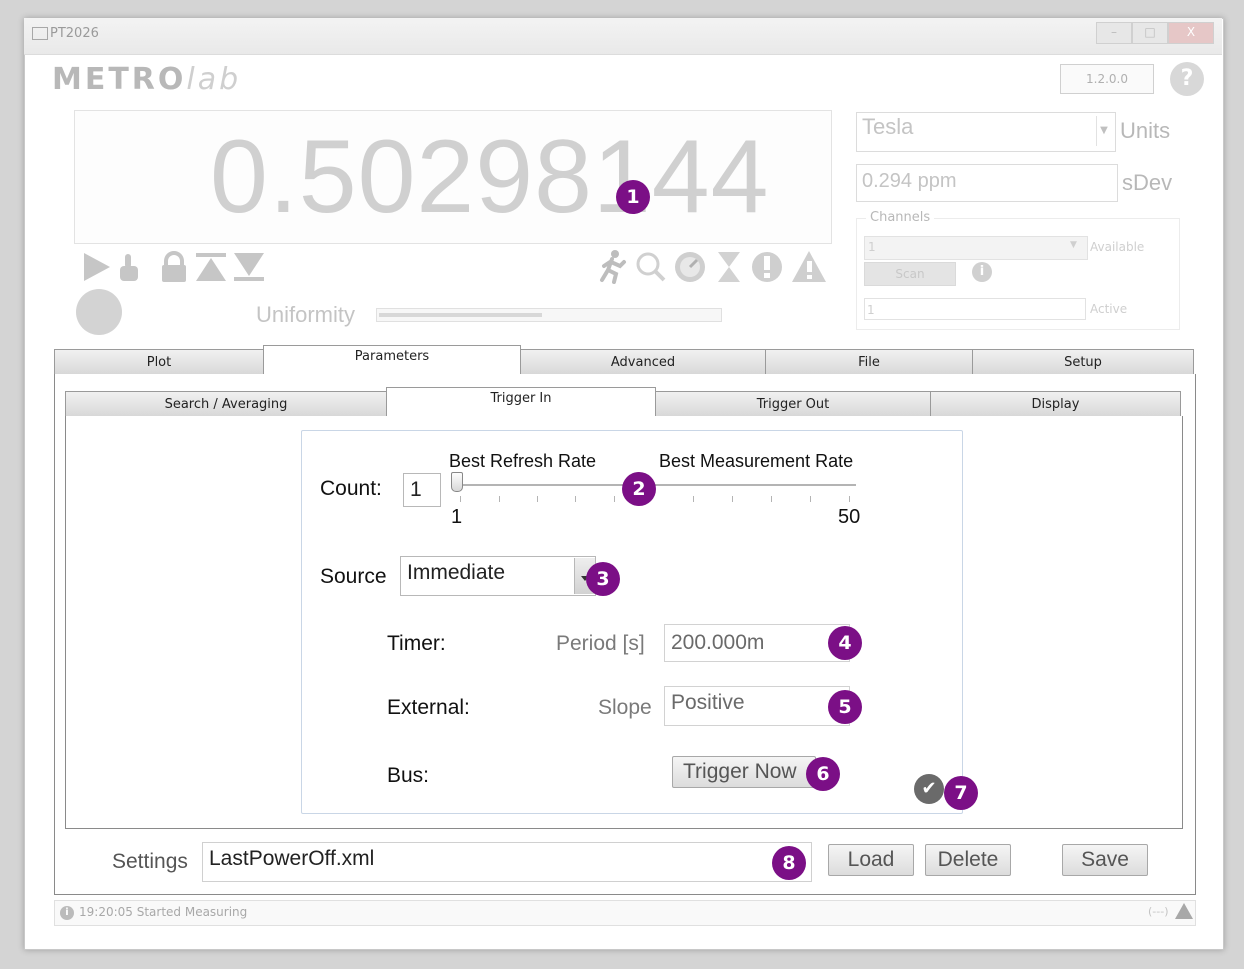 The width and height of the screenshot is (1244, 969). Describe the element at coordinates (306, 314) in the screenshot. I see `uniformity-label: Uniformity` at that location.